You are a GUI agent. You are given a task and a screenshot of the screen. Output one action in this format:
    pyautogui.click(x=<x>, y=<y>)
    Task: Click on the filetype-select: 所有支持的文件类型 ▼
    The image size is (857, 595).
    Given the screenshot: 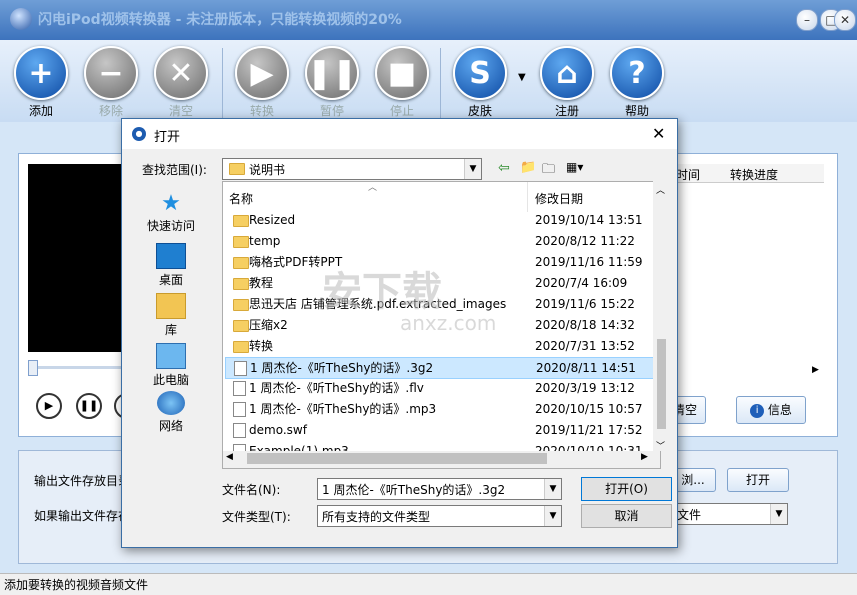 What is the action you would take?
    pyautogui.click(x=439, y=516)
    